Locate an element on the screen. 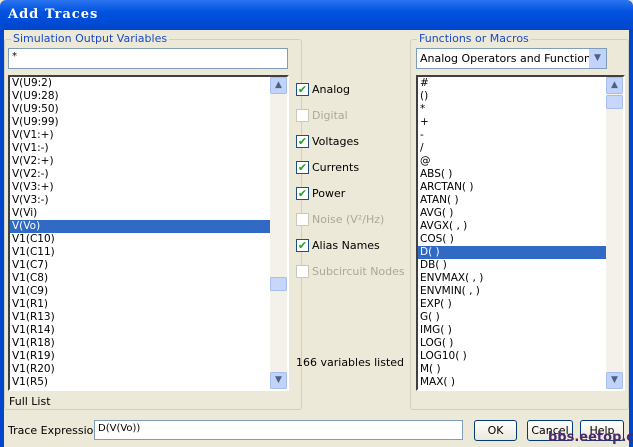  trace-expression-input: D(V(Vo)) is located at coordinates (278, 430).